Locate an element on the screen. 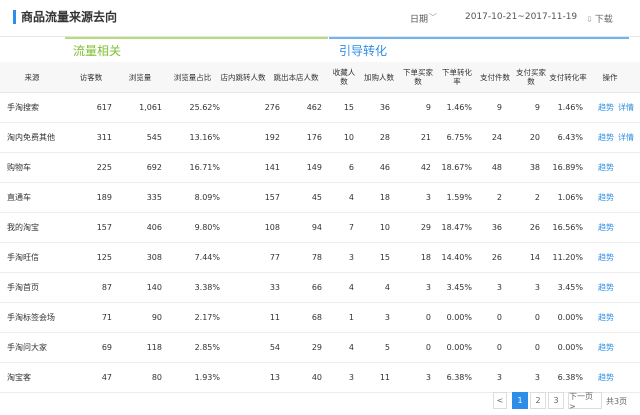 The image size is (640, 415). cell-order-rate: 18.67% is located at coordinates (456, 167).